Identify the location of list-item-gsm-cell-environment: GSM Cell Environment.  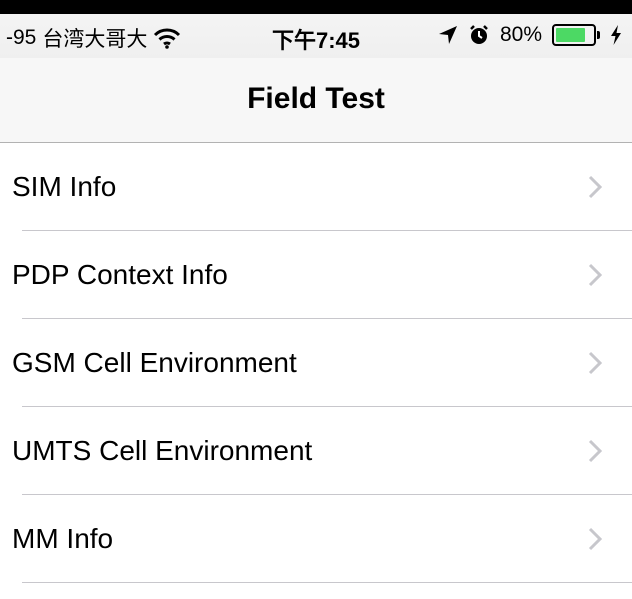
(316, 363).